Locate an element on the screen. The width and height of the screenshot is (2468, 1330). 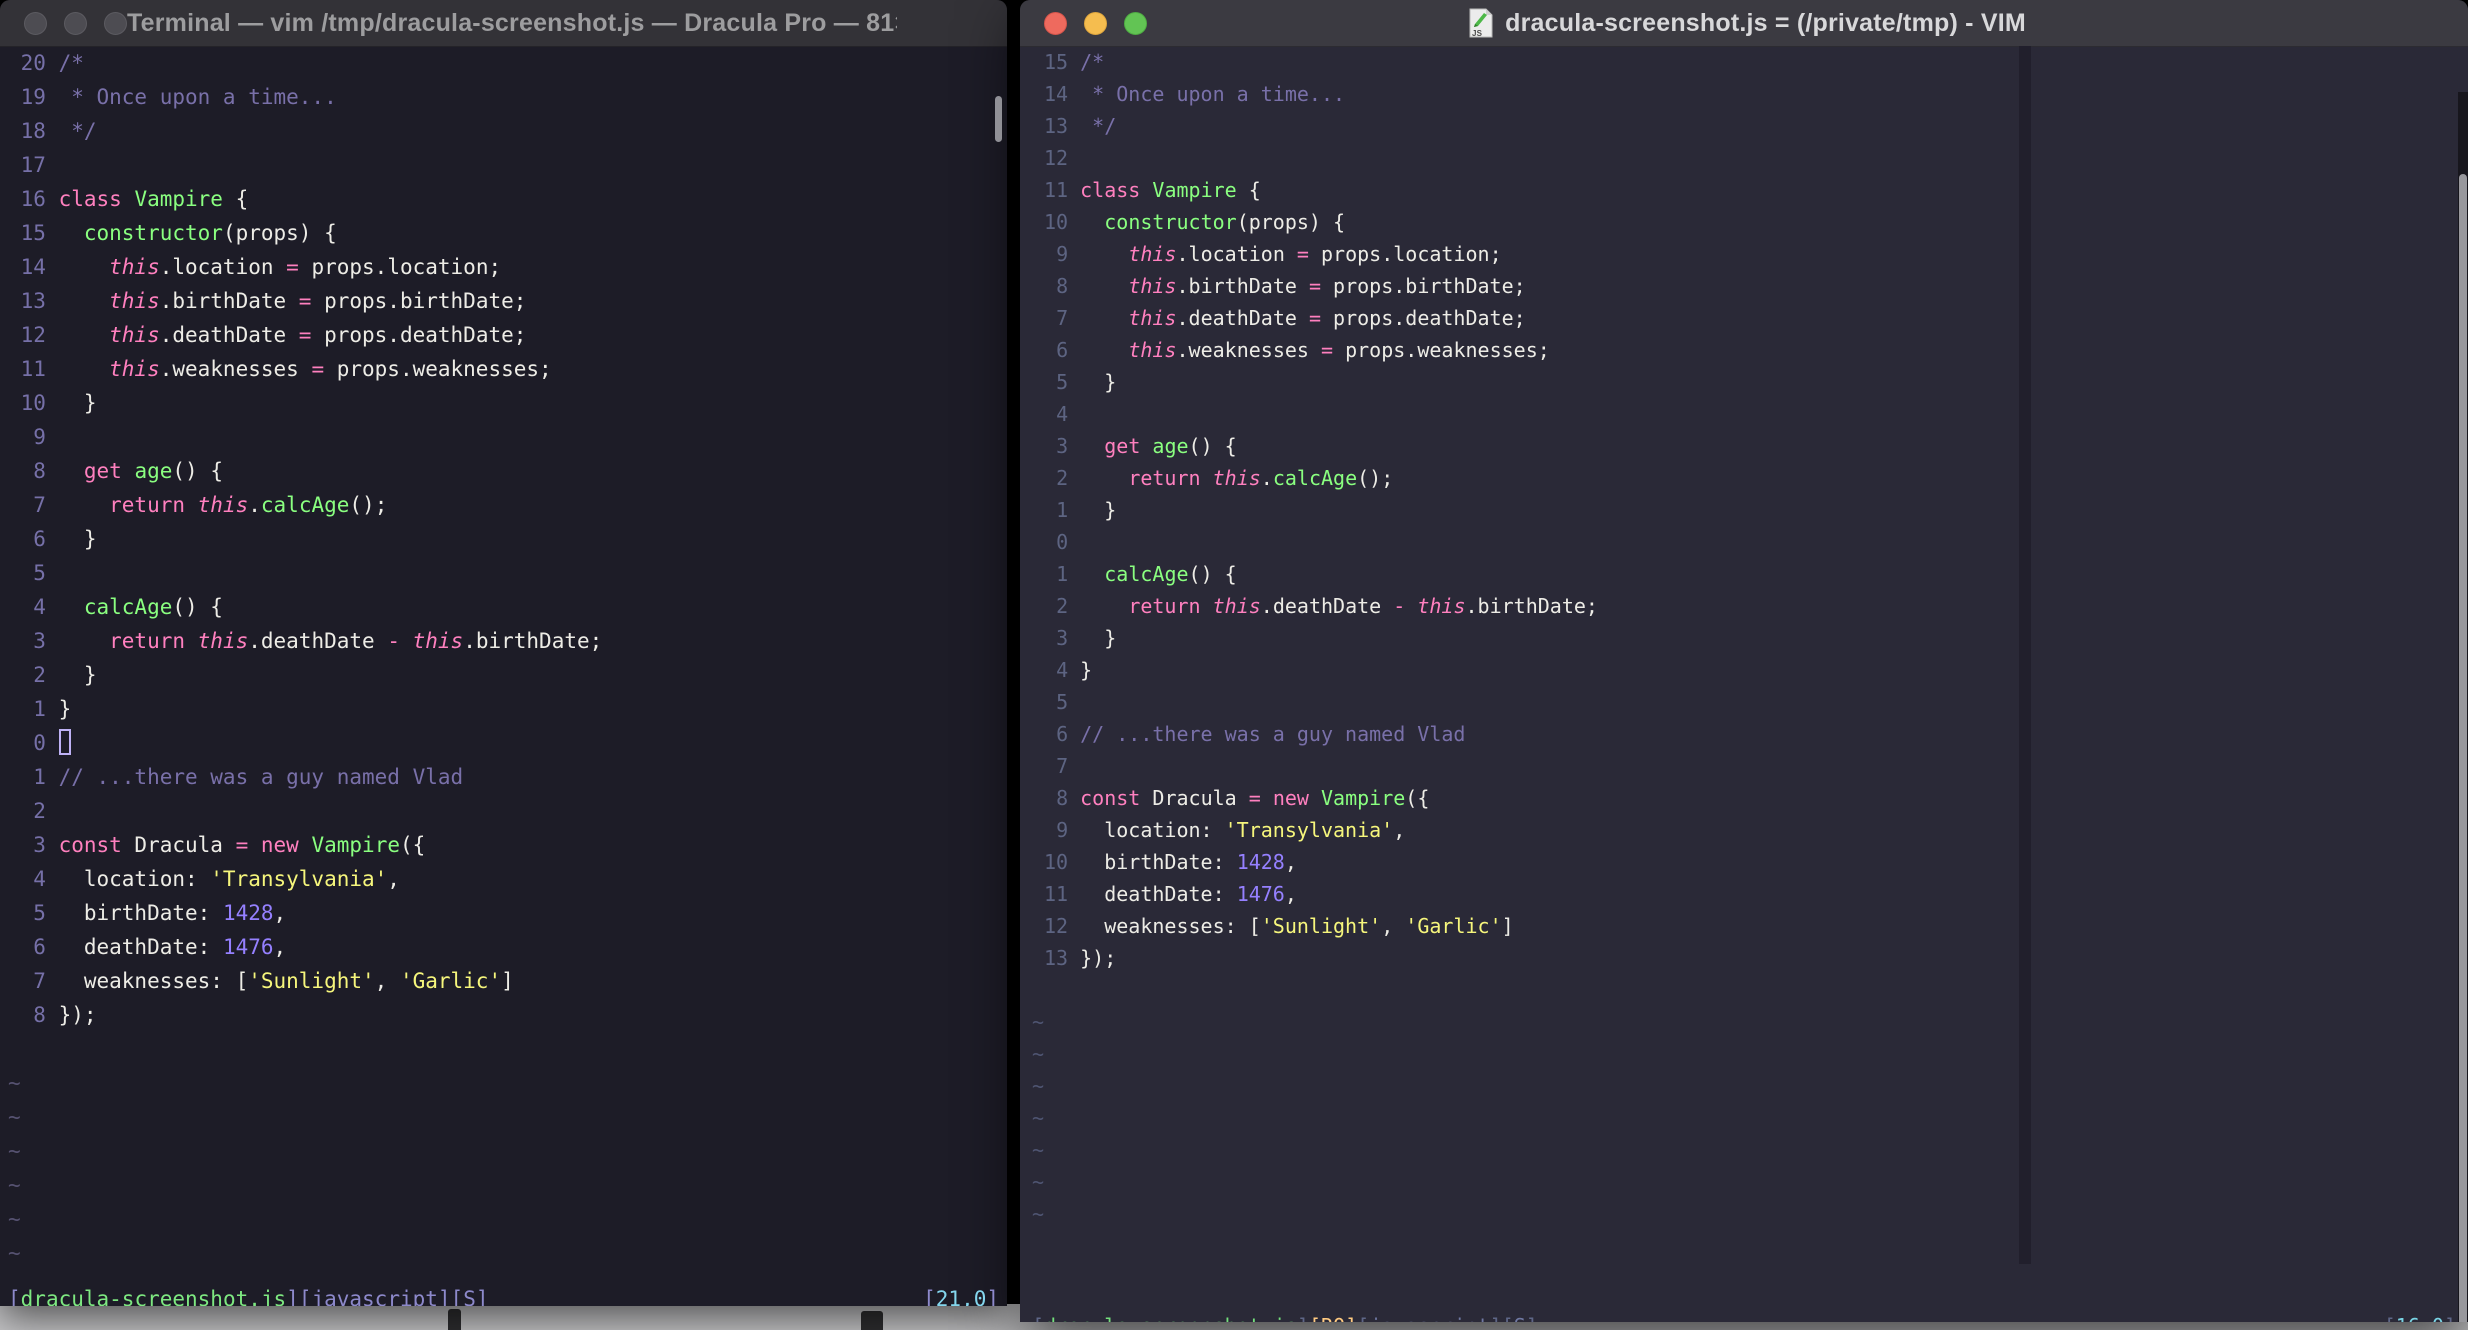
line-number: 1 is located at coordinates (39, 777).